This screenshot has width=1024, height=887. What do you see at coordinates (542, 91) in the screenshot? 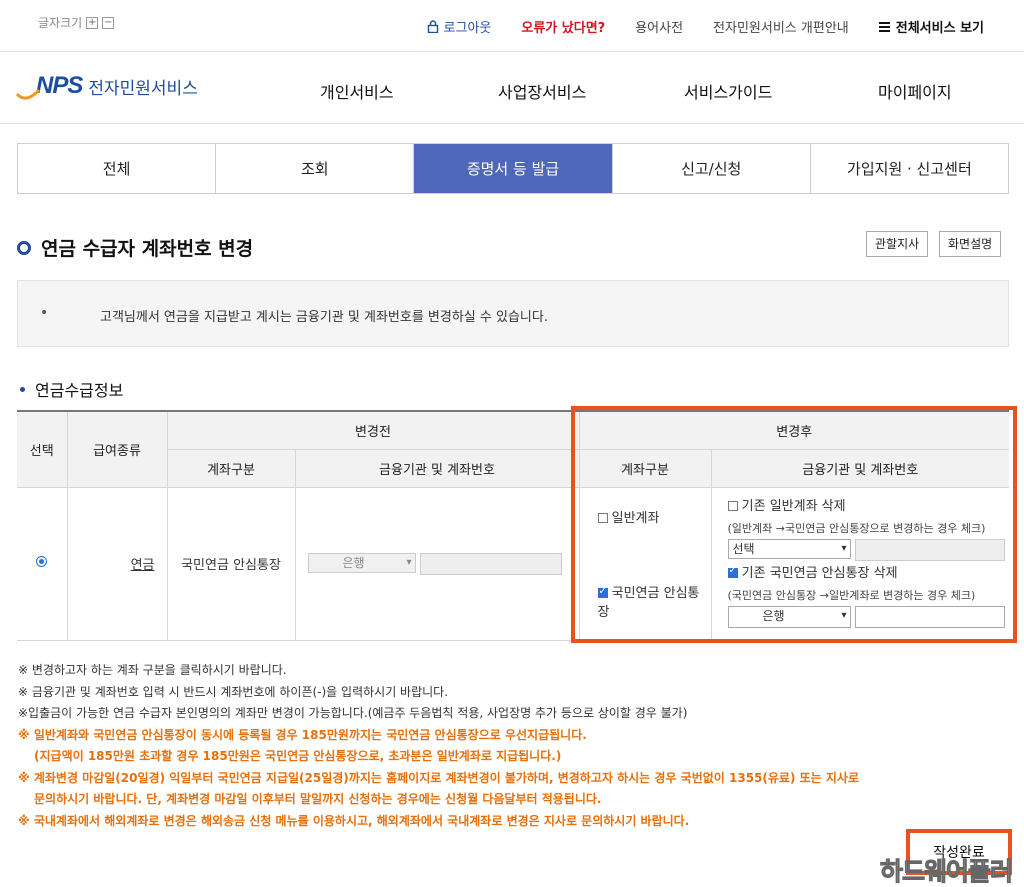
I see `gnb-business: 사업장서비스` at bounding box center [542, 91].